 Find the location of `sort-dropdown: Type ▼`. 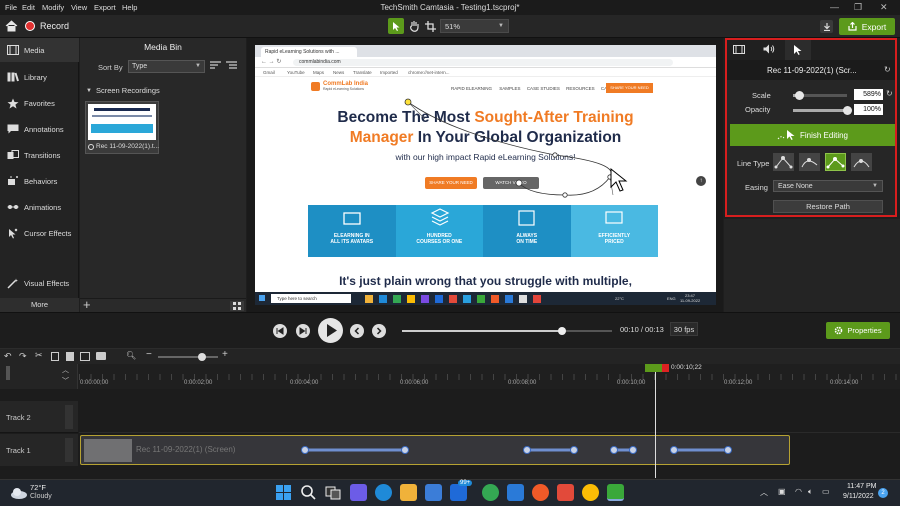

sort-dropdown: Type ▼ is located at coordinates (166, 66).